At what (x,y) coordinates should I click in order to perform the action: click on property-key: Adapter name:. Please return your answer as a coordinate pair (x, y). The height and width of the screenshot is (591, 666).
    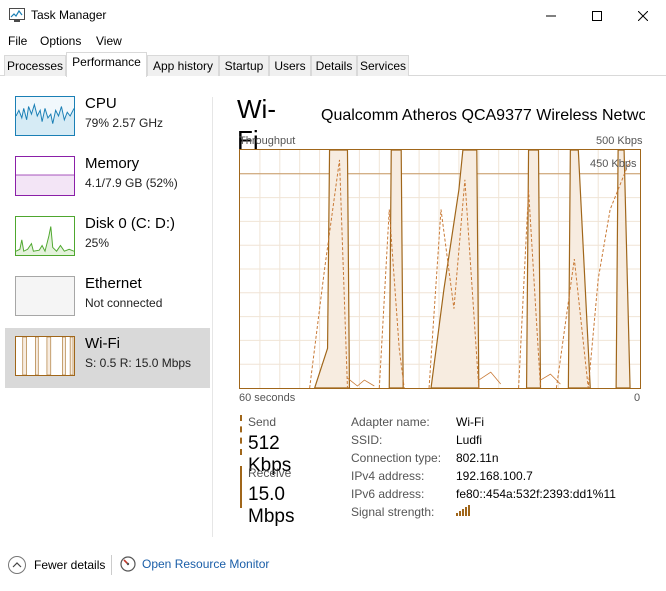
    Looking at the image, I should click on (390, 422).